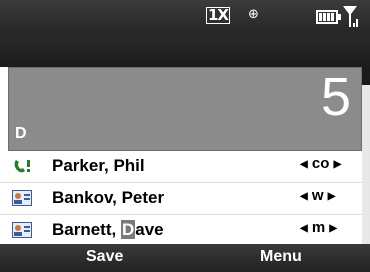  Describe the element at coordinates (185, 258) in the screenshot. I see `softkey-bar: Save Menu` at that location.